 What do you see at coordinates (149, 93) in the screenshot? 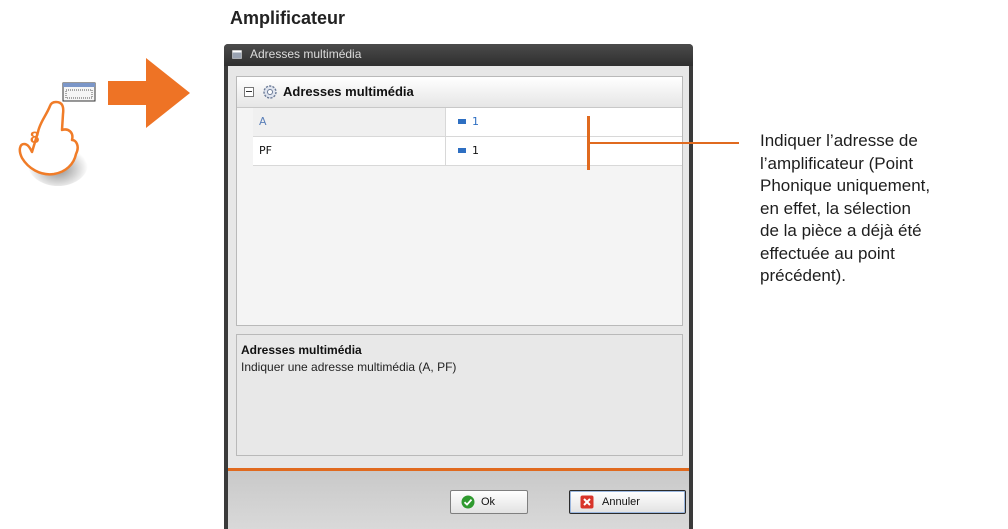
I see `orange-arrow-icon` at bounding box center [149, 93].